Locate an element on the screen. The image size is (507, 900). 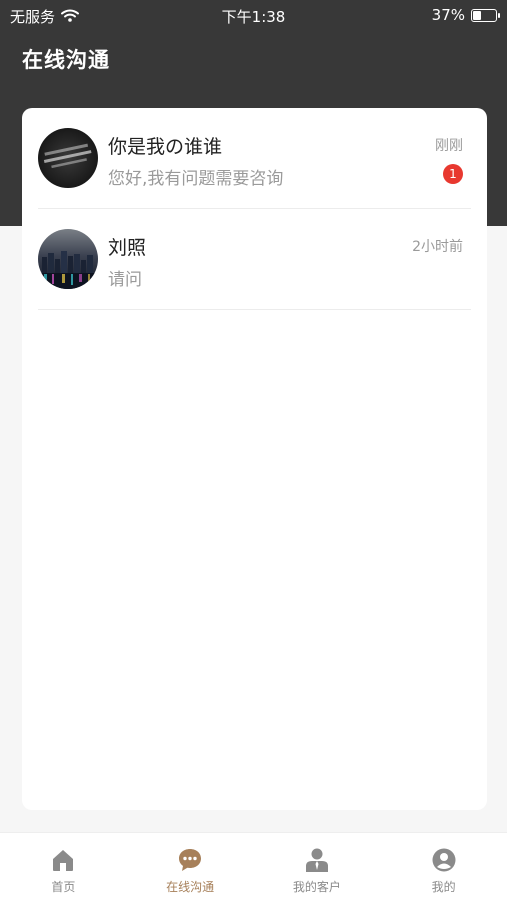
tab-label: 我的 is located at coordinates (443, 887).